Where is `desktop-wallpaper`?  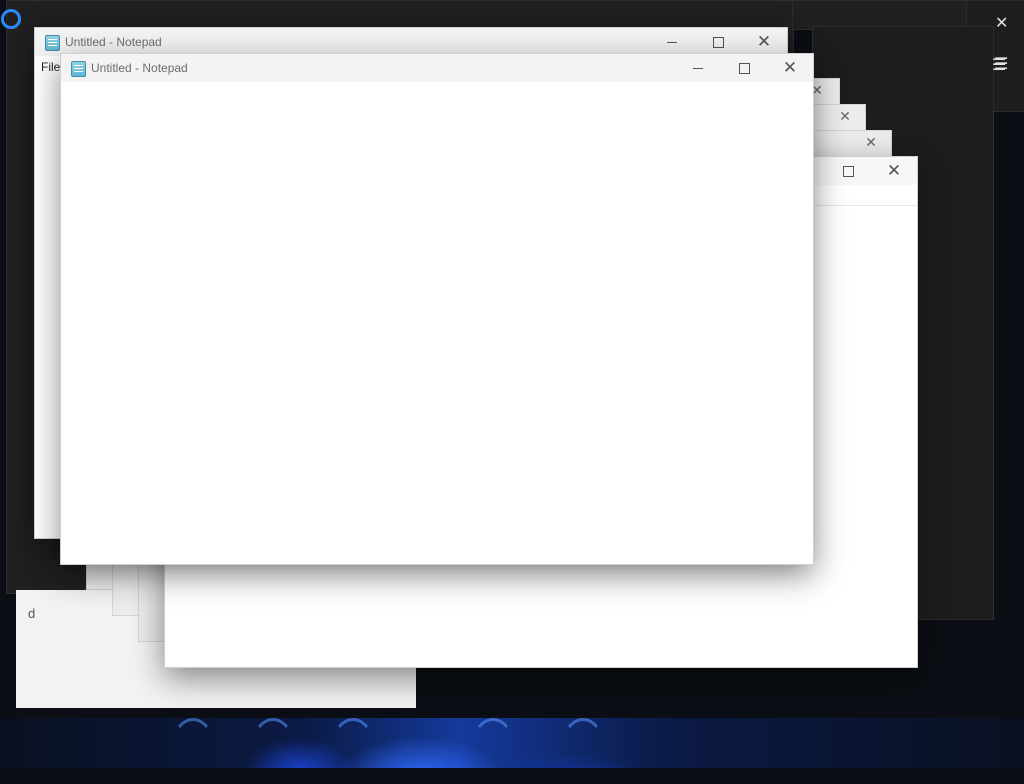 desktop-wallpaper is located at coordinates (512, 743).